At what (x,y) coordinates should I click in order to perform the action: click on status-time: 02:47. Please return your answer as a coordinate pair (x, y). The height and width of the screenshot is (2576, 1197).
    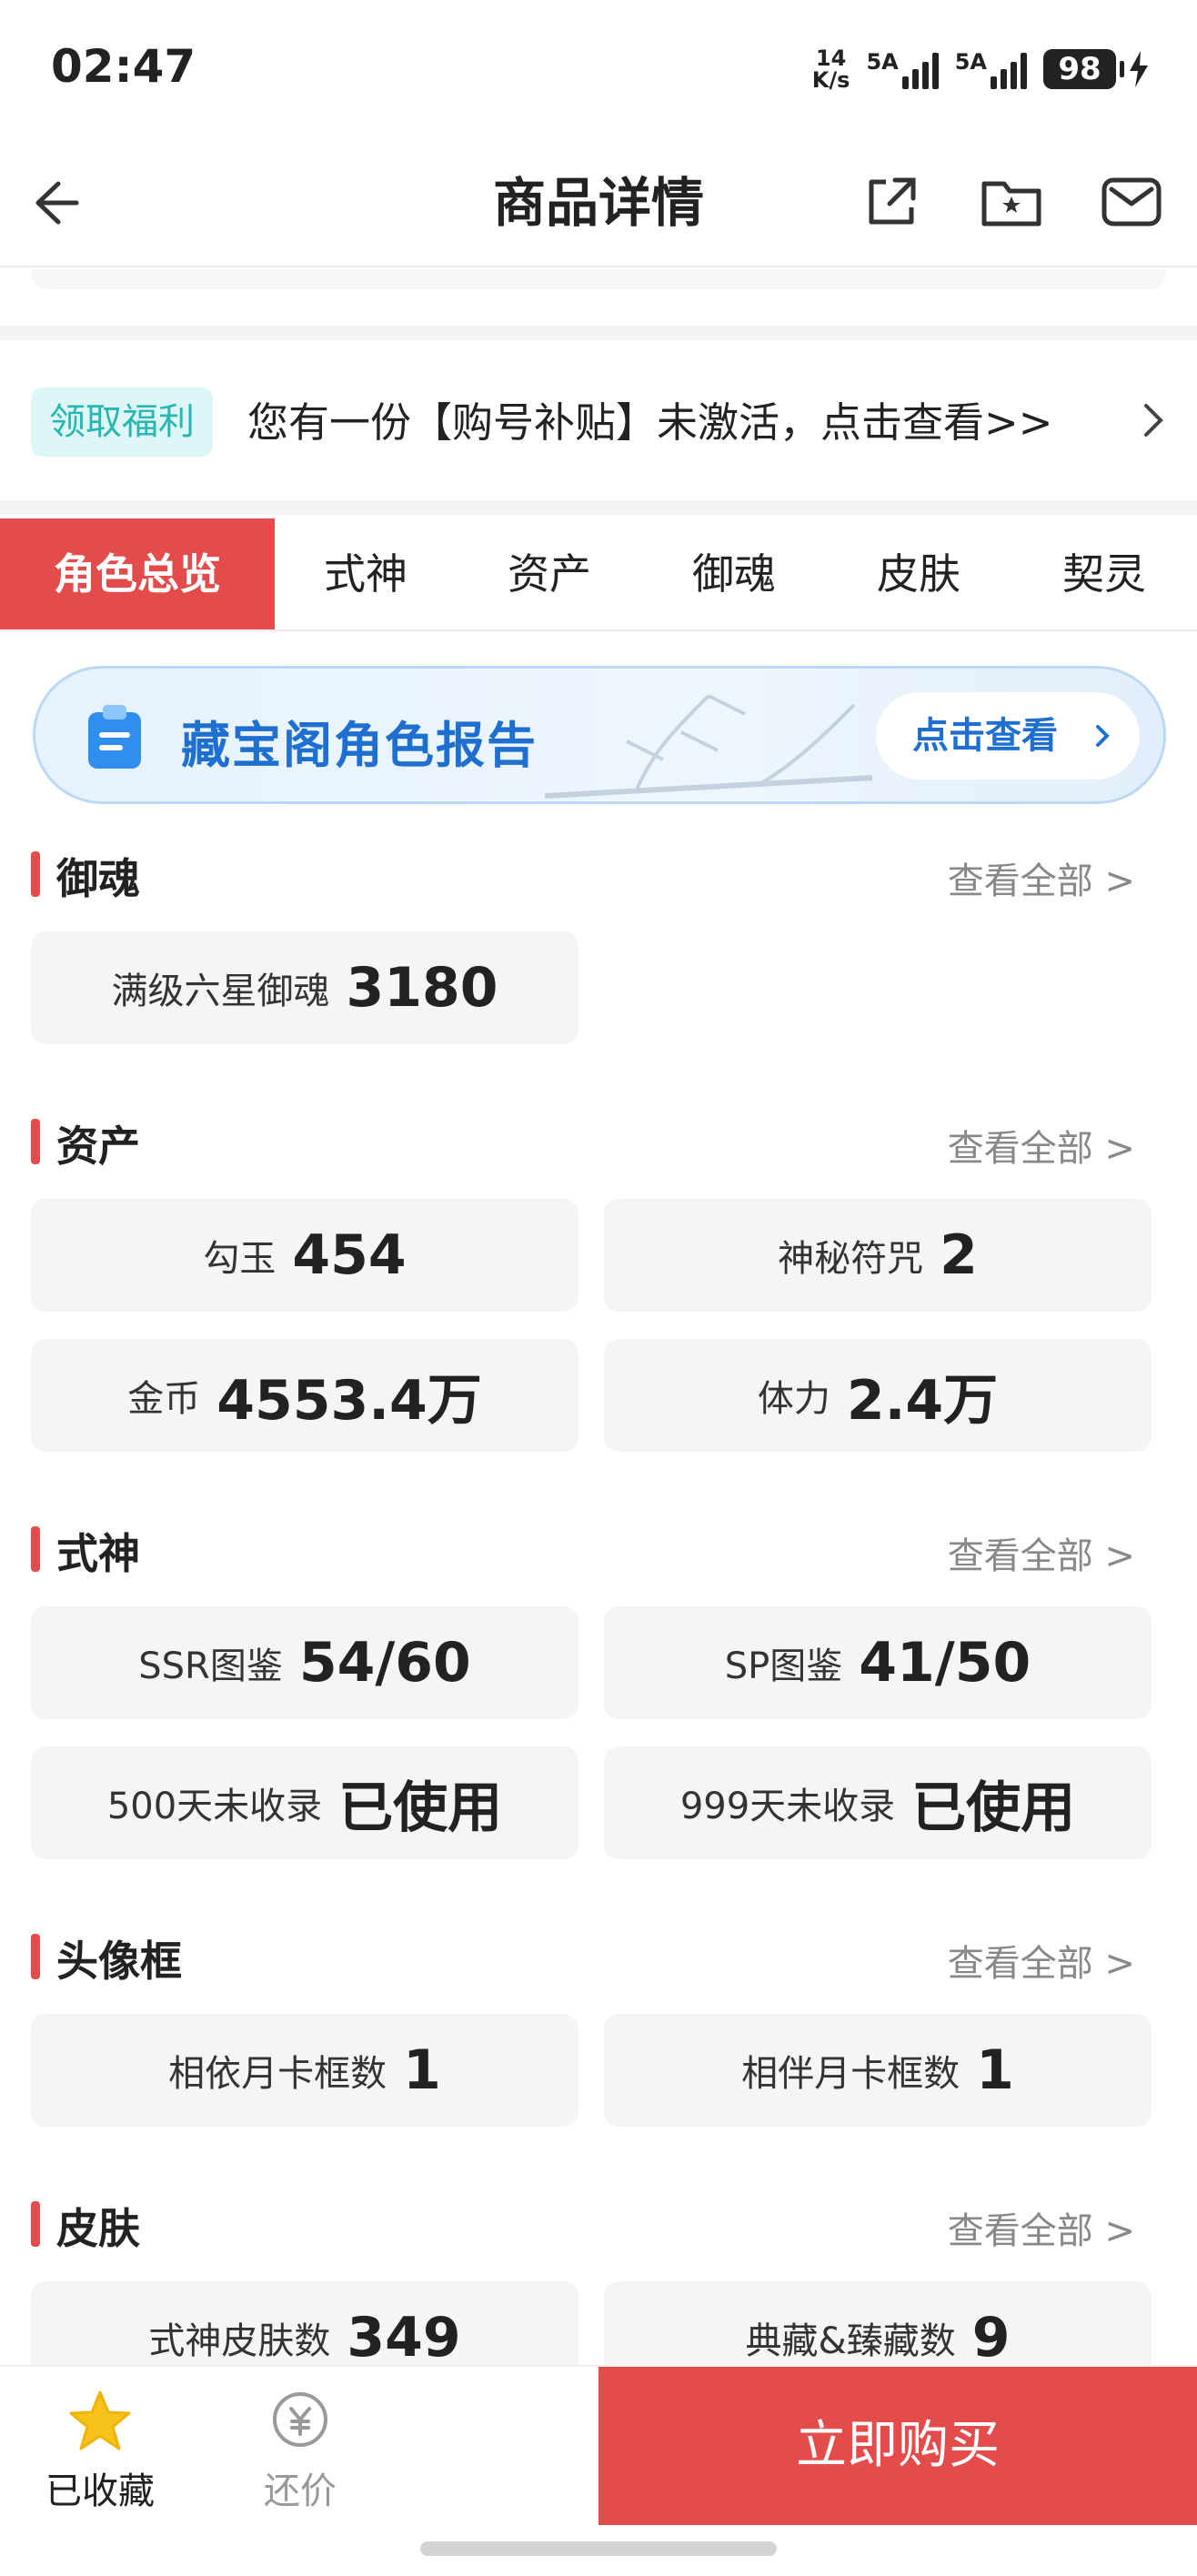
    Looking at the image, I should click on (123, 66).